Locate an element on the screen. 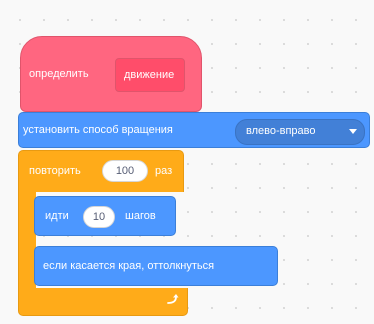 The image size is (374, 324). repeat-block: повторить 100 раз is located at coordinates (101, 171).